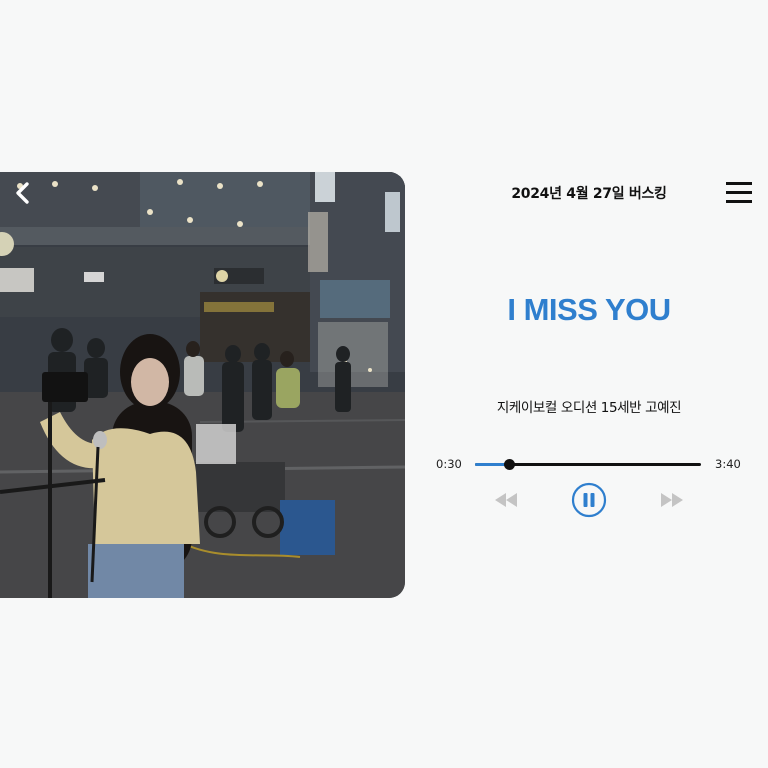  I want to click on pause-button, so click(589, 500).